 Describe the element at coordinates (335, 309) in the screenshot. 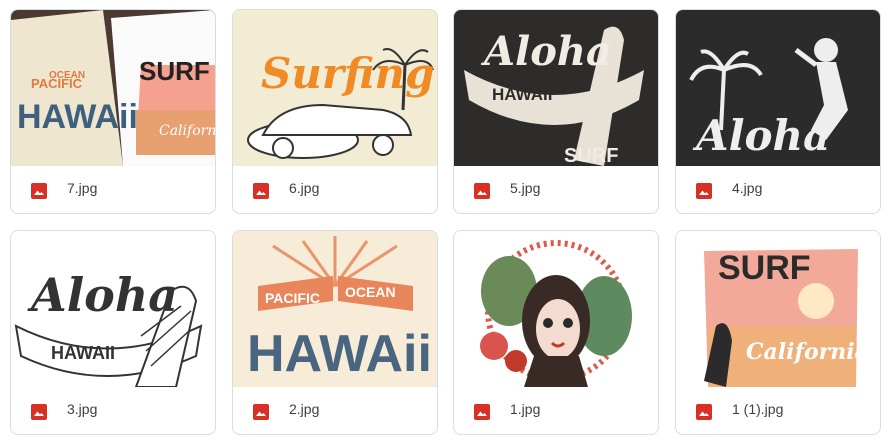

I see `thumbnail-2: PACIFIC OCEAN HAWAii` at that location.